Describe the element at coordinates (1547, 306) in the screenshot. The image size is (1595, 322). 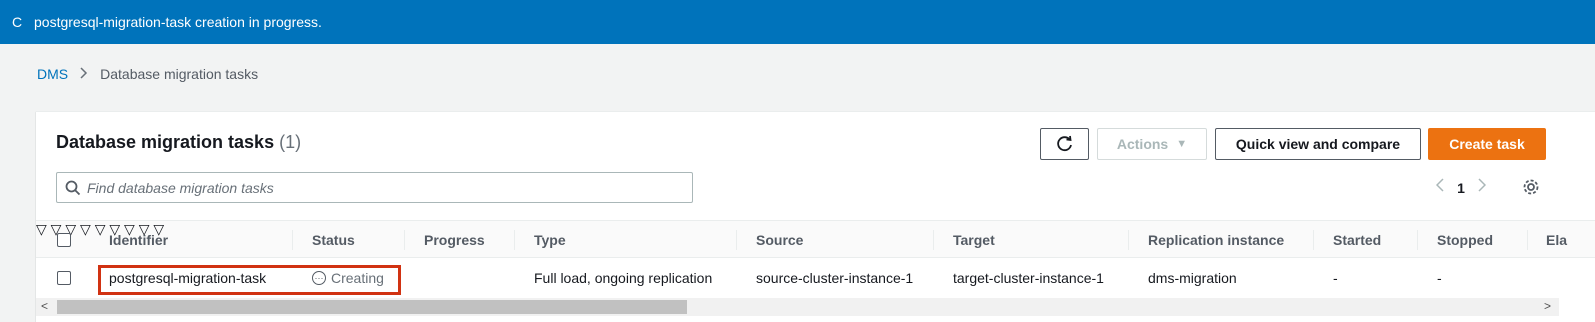
I see `scroll-right-icon: >` at that location.